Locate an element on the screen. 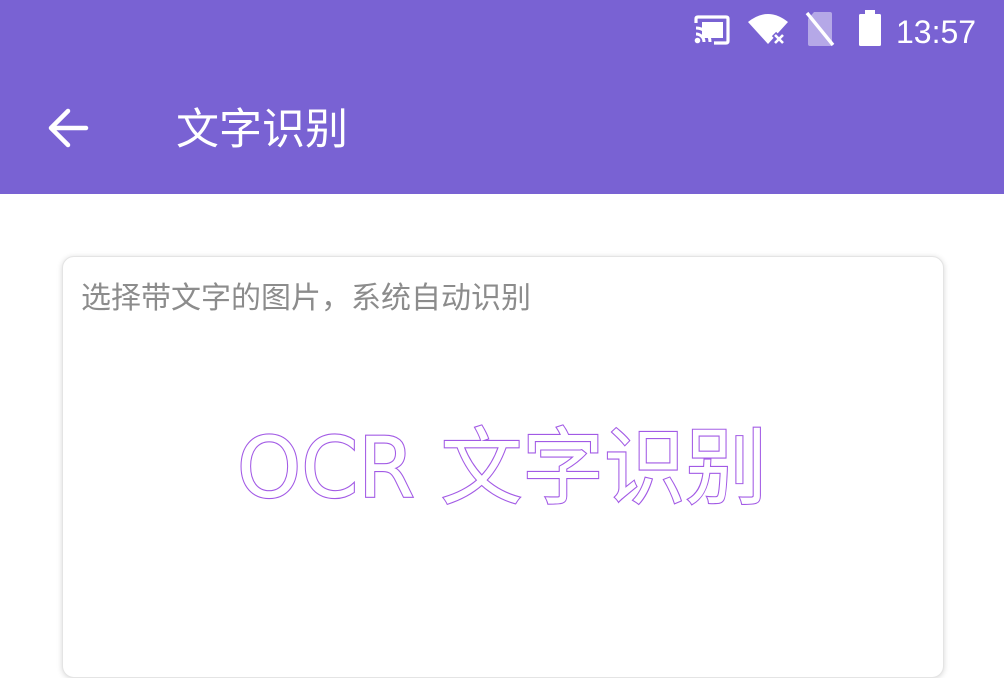  ocr-banner-text: OCR 文字识别 is located at coordinates (502, 468).